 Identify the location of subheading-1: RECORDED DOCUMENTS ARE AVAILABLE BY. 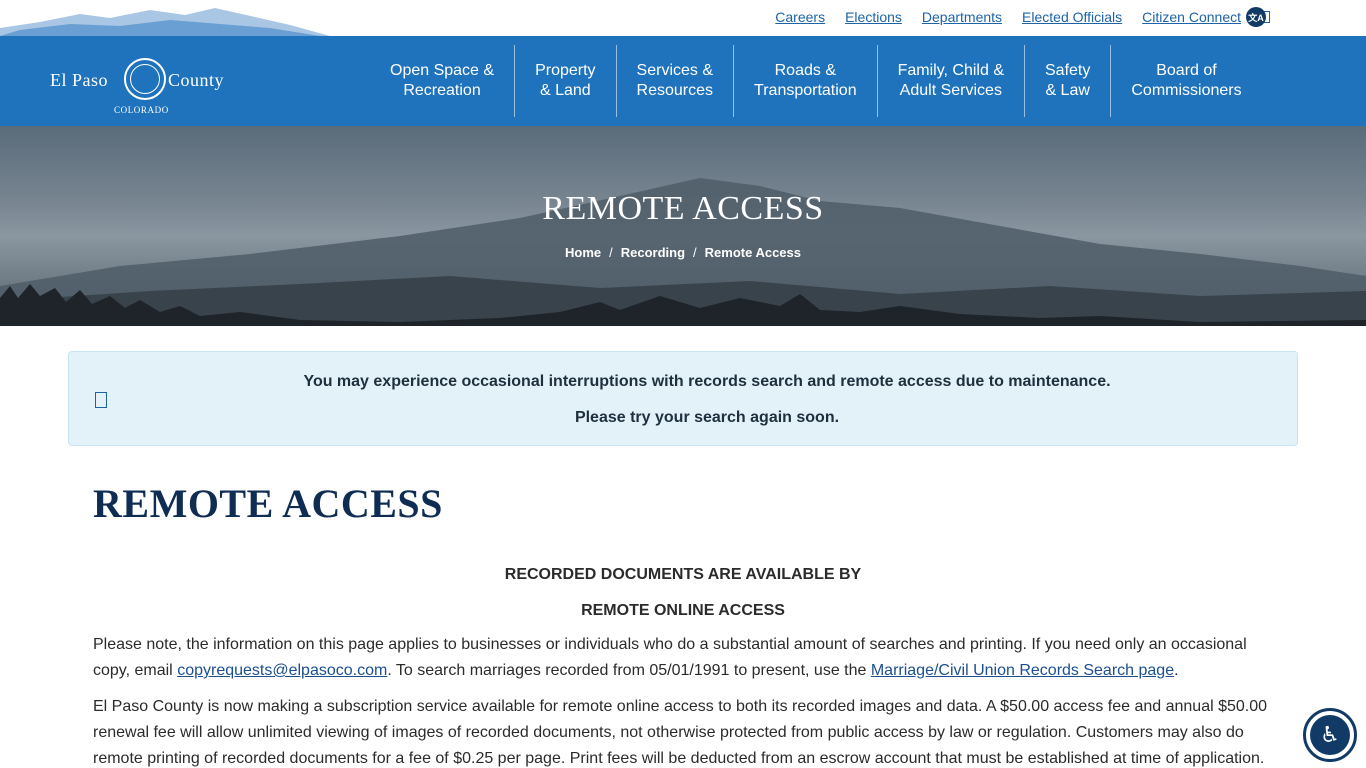
(683, 574).